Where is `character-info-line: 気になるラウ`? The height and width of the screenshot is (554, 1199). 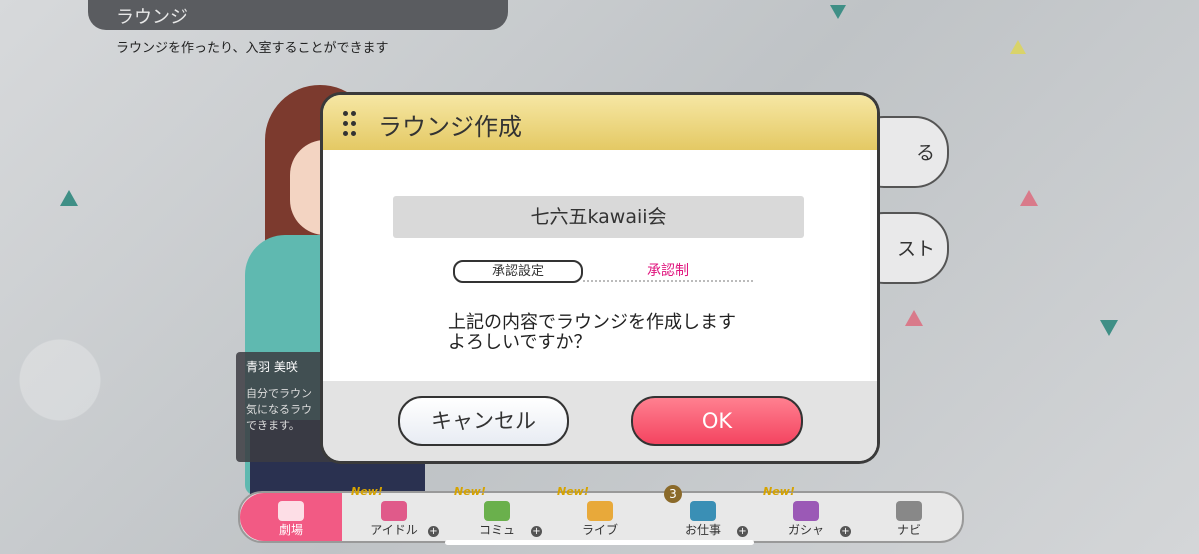 character-info-line: 気になるラウ is located at coordinates (279, 409).